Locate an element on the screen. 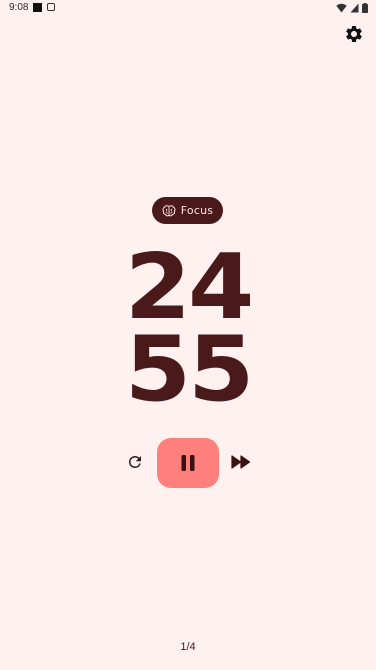 The width and height of the screenshot is (376, 670). reset-icon is located at coordinates (135, 462).